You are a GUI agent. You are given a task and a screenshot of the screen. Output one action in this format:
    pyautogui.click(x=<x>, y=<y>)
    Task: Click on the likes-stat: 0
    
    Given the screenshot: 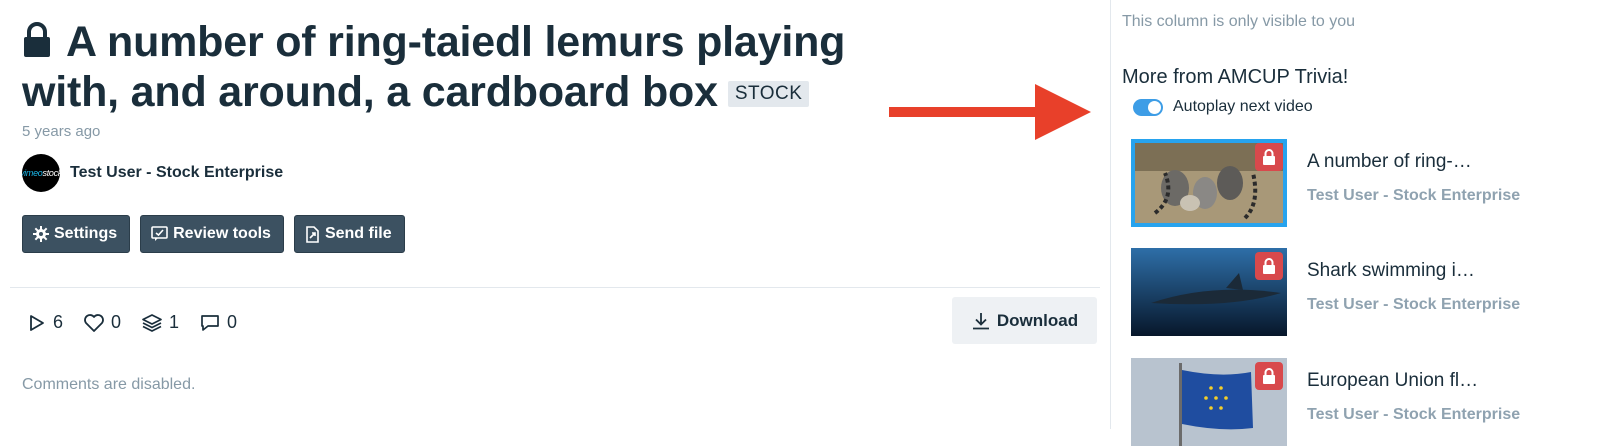 What is the action you would take?
    pyautogui.click(x=102, y=322)
    